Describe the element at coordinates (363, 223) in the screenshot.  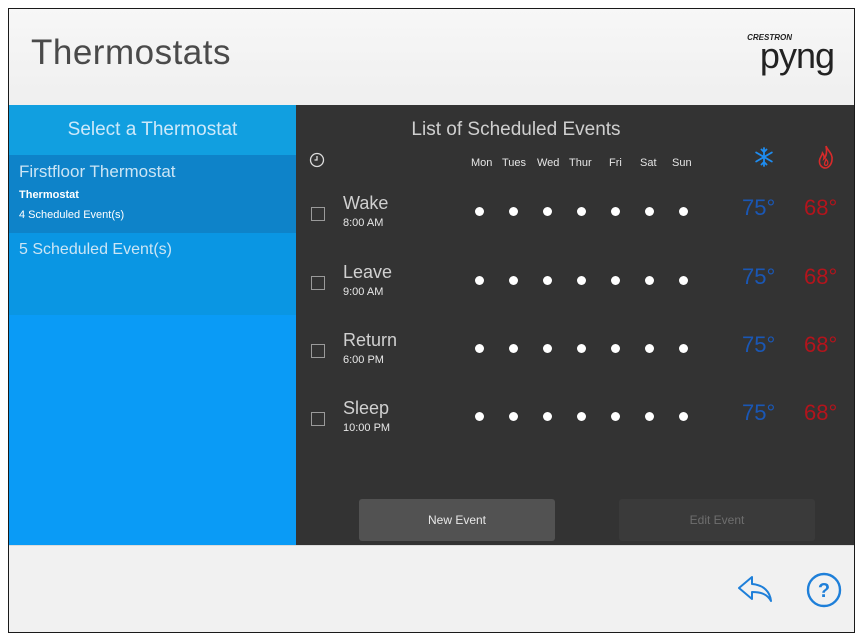
I see `event-time: 8:00 AM` at that location.